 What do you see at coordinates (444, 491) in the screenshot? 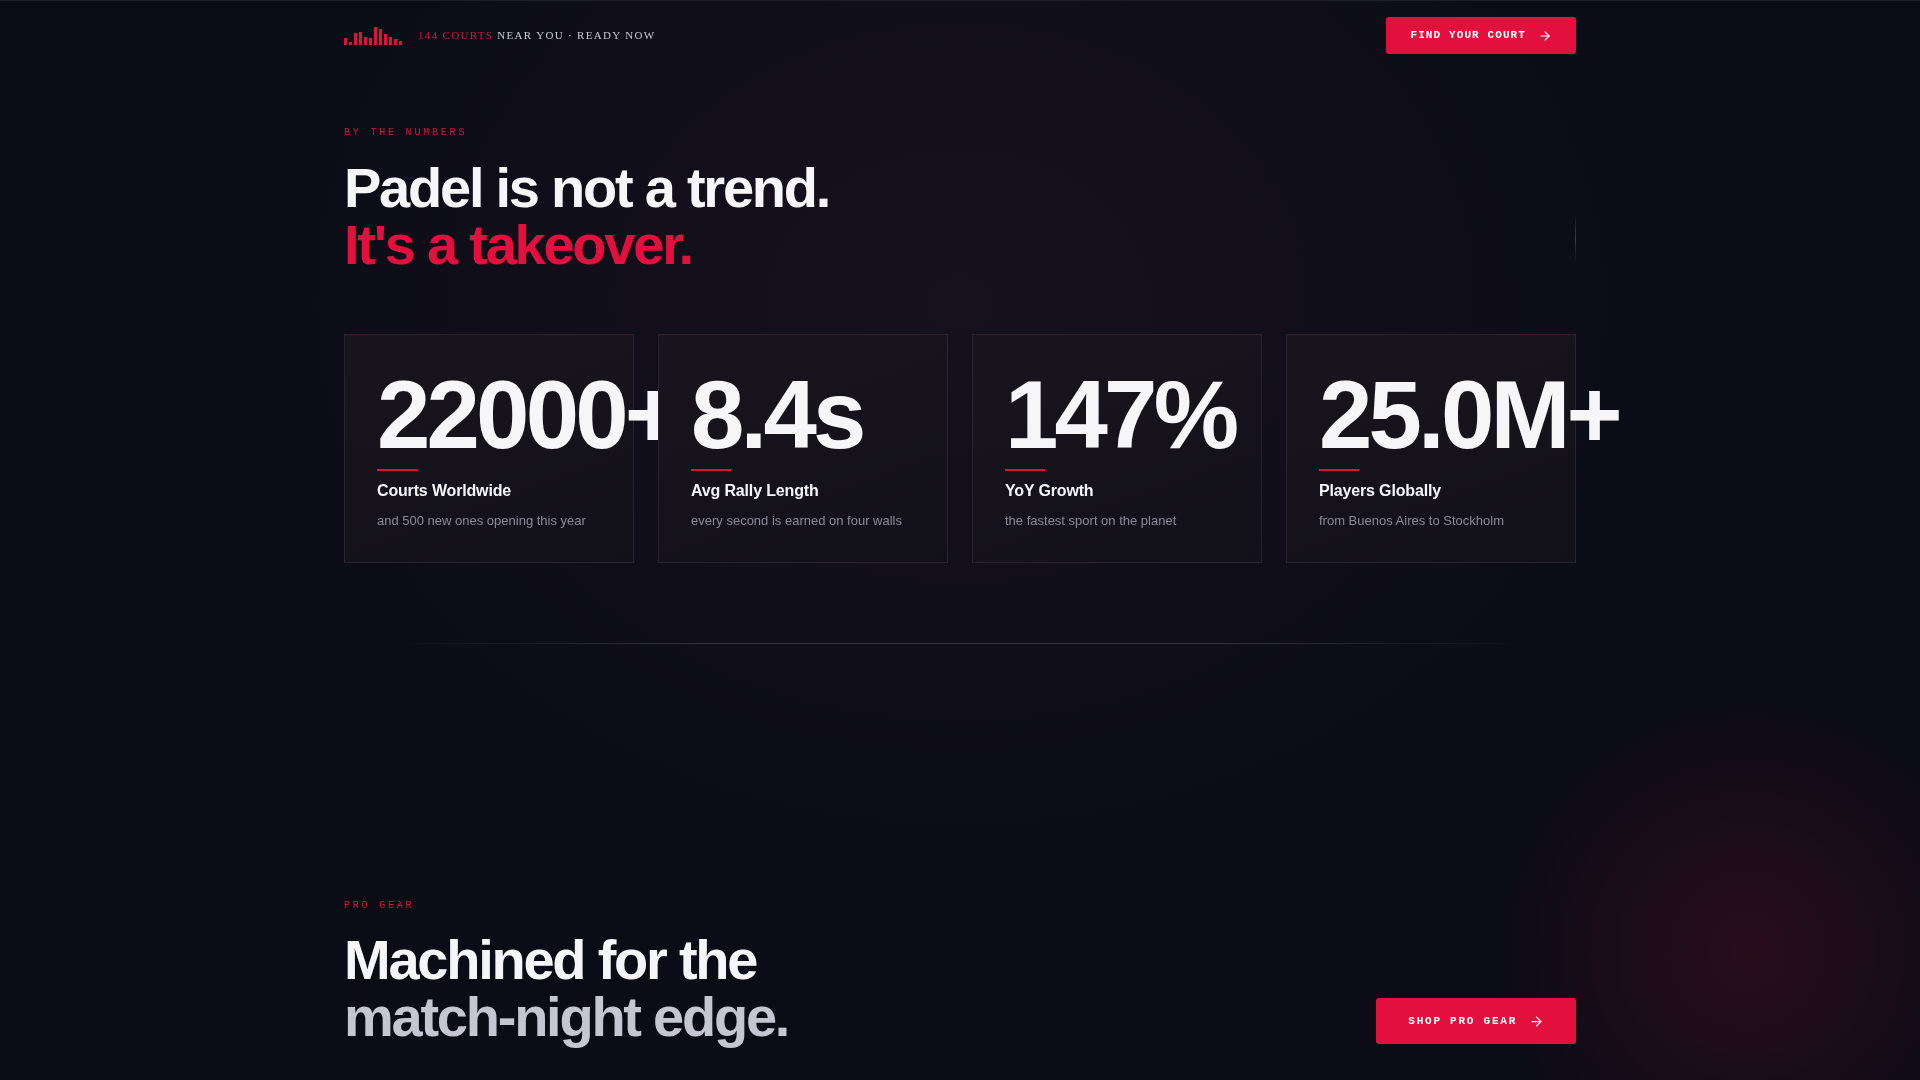
I see `stat-label: Courts Worldwide` at bounding box center [444, 491].